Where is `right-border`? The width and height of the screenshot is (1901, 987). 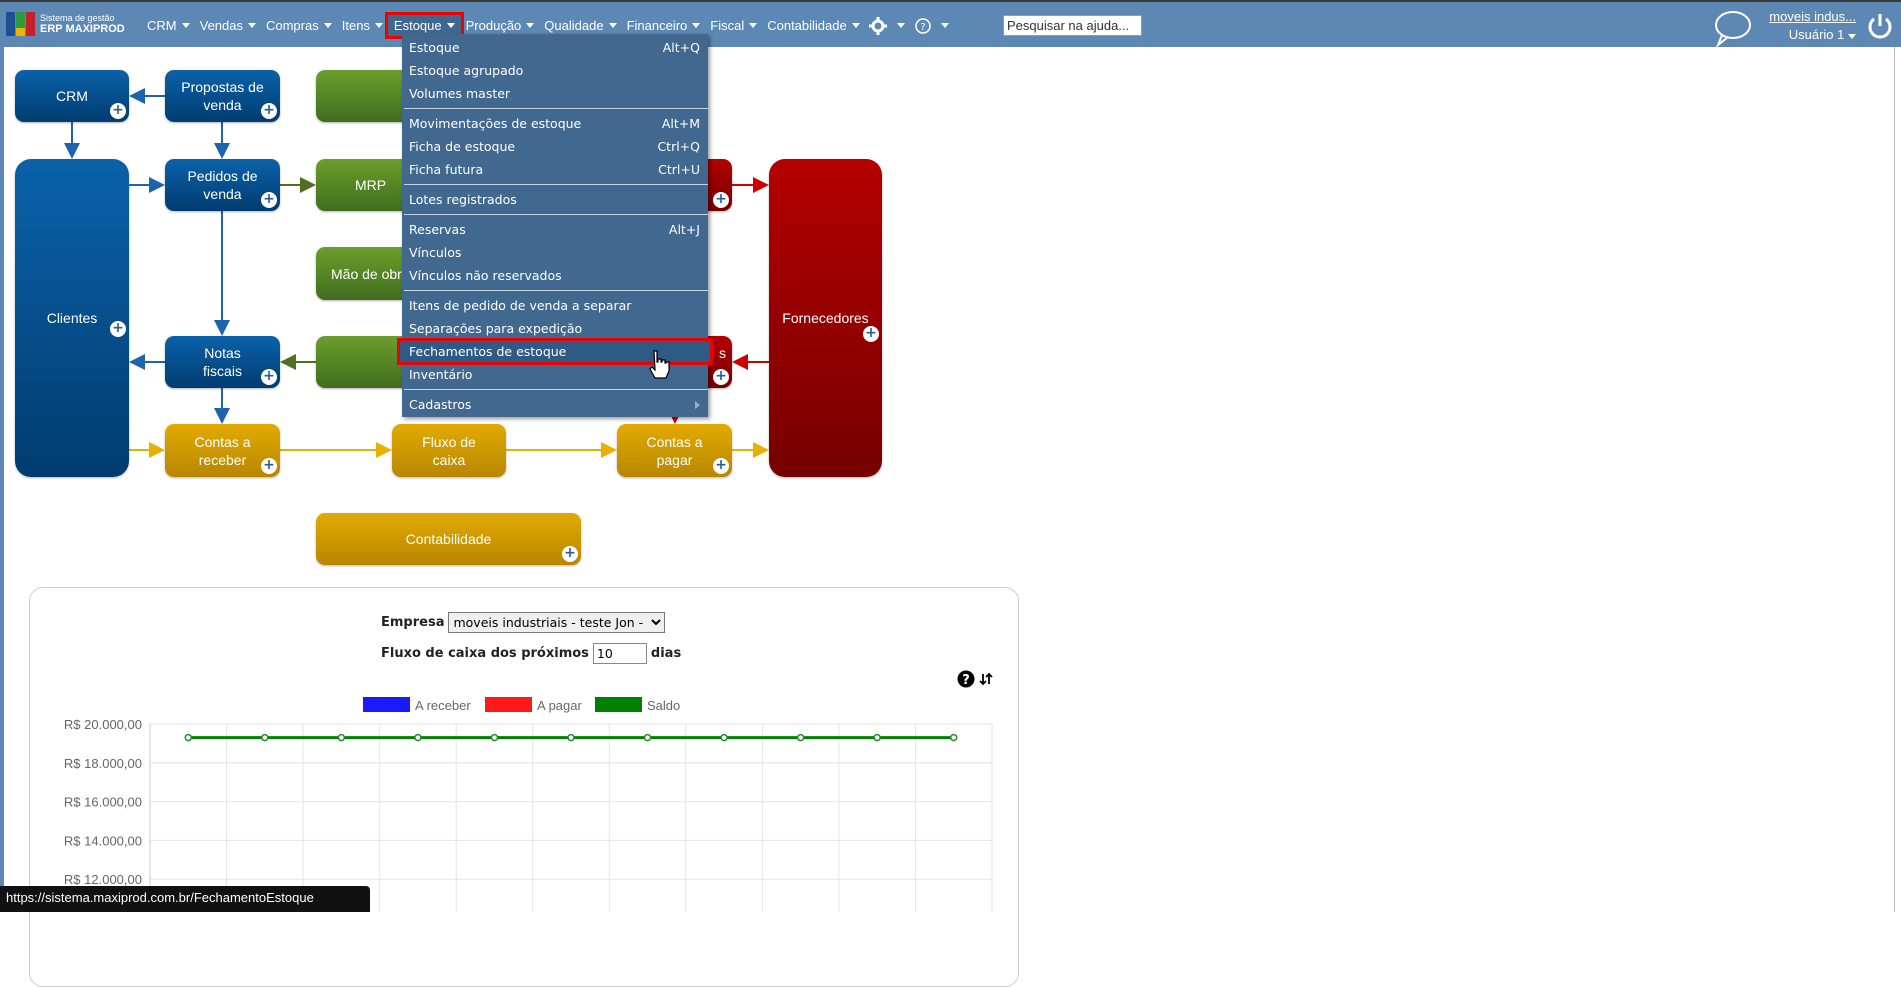
right-border is located at coordinates (1894, 479).